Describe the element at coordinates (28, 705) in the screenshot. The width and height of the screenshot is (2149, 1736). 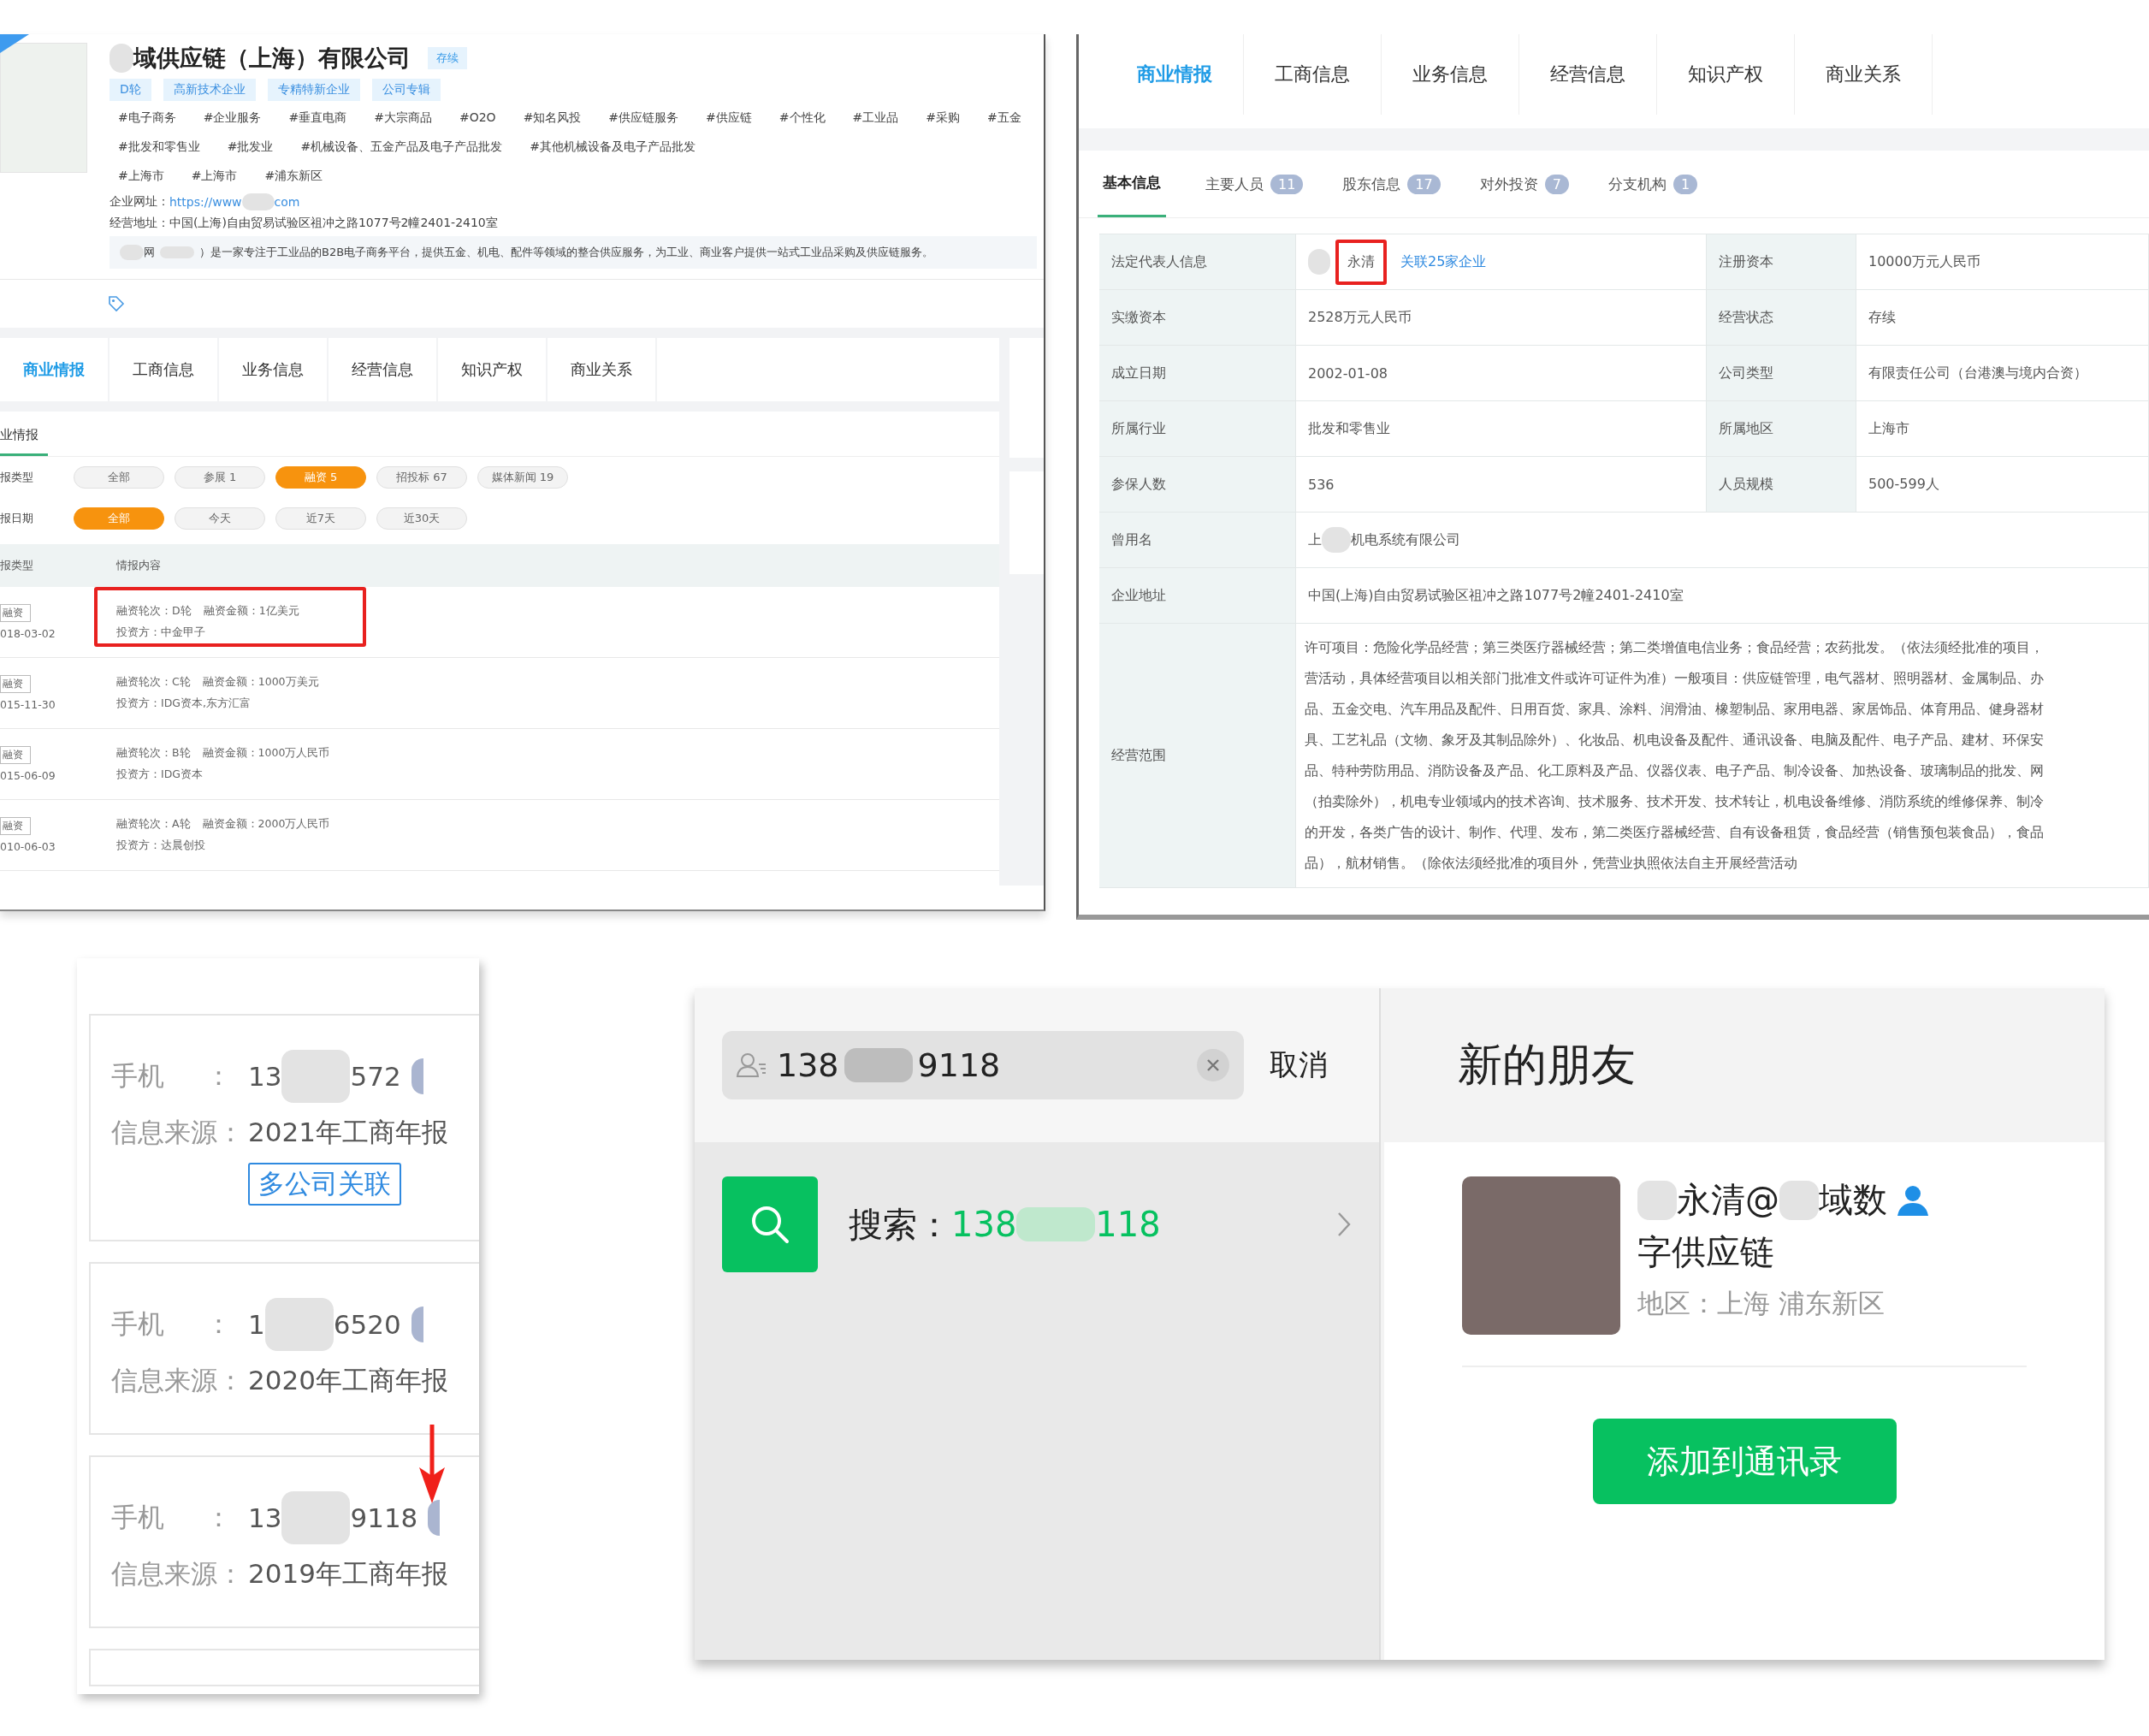
I see `date-text: 015-11-30` at that location.